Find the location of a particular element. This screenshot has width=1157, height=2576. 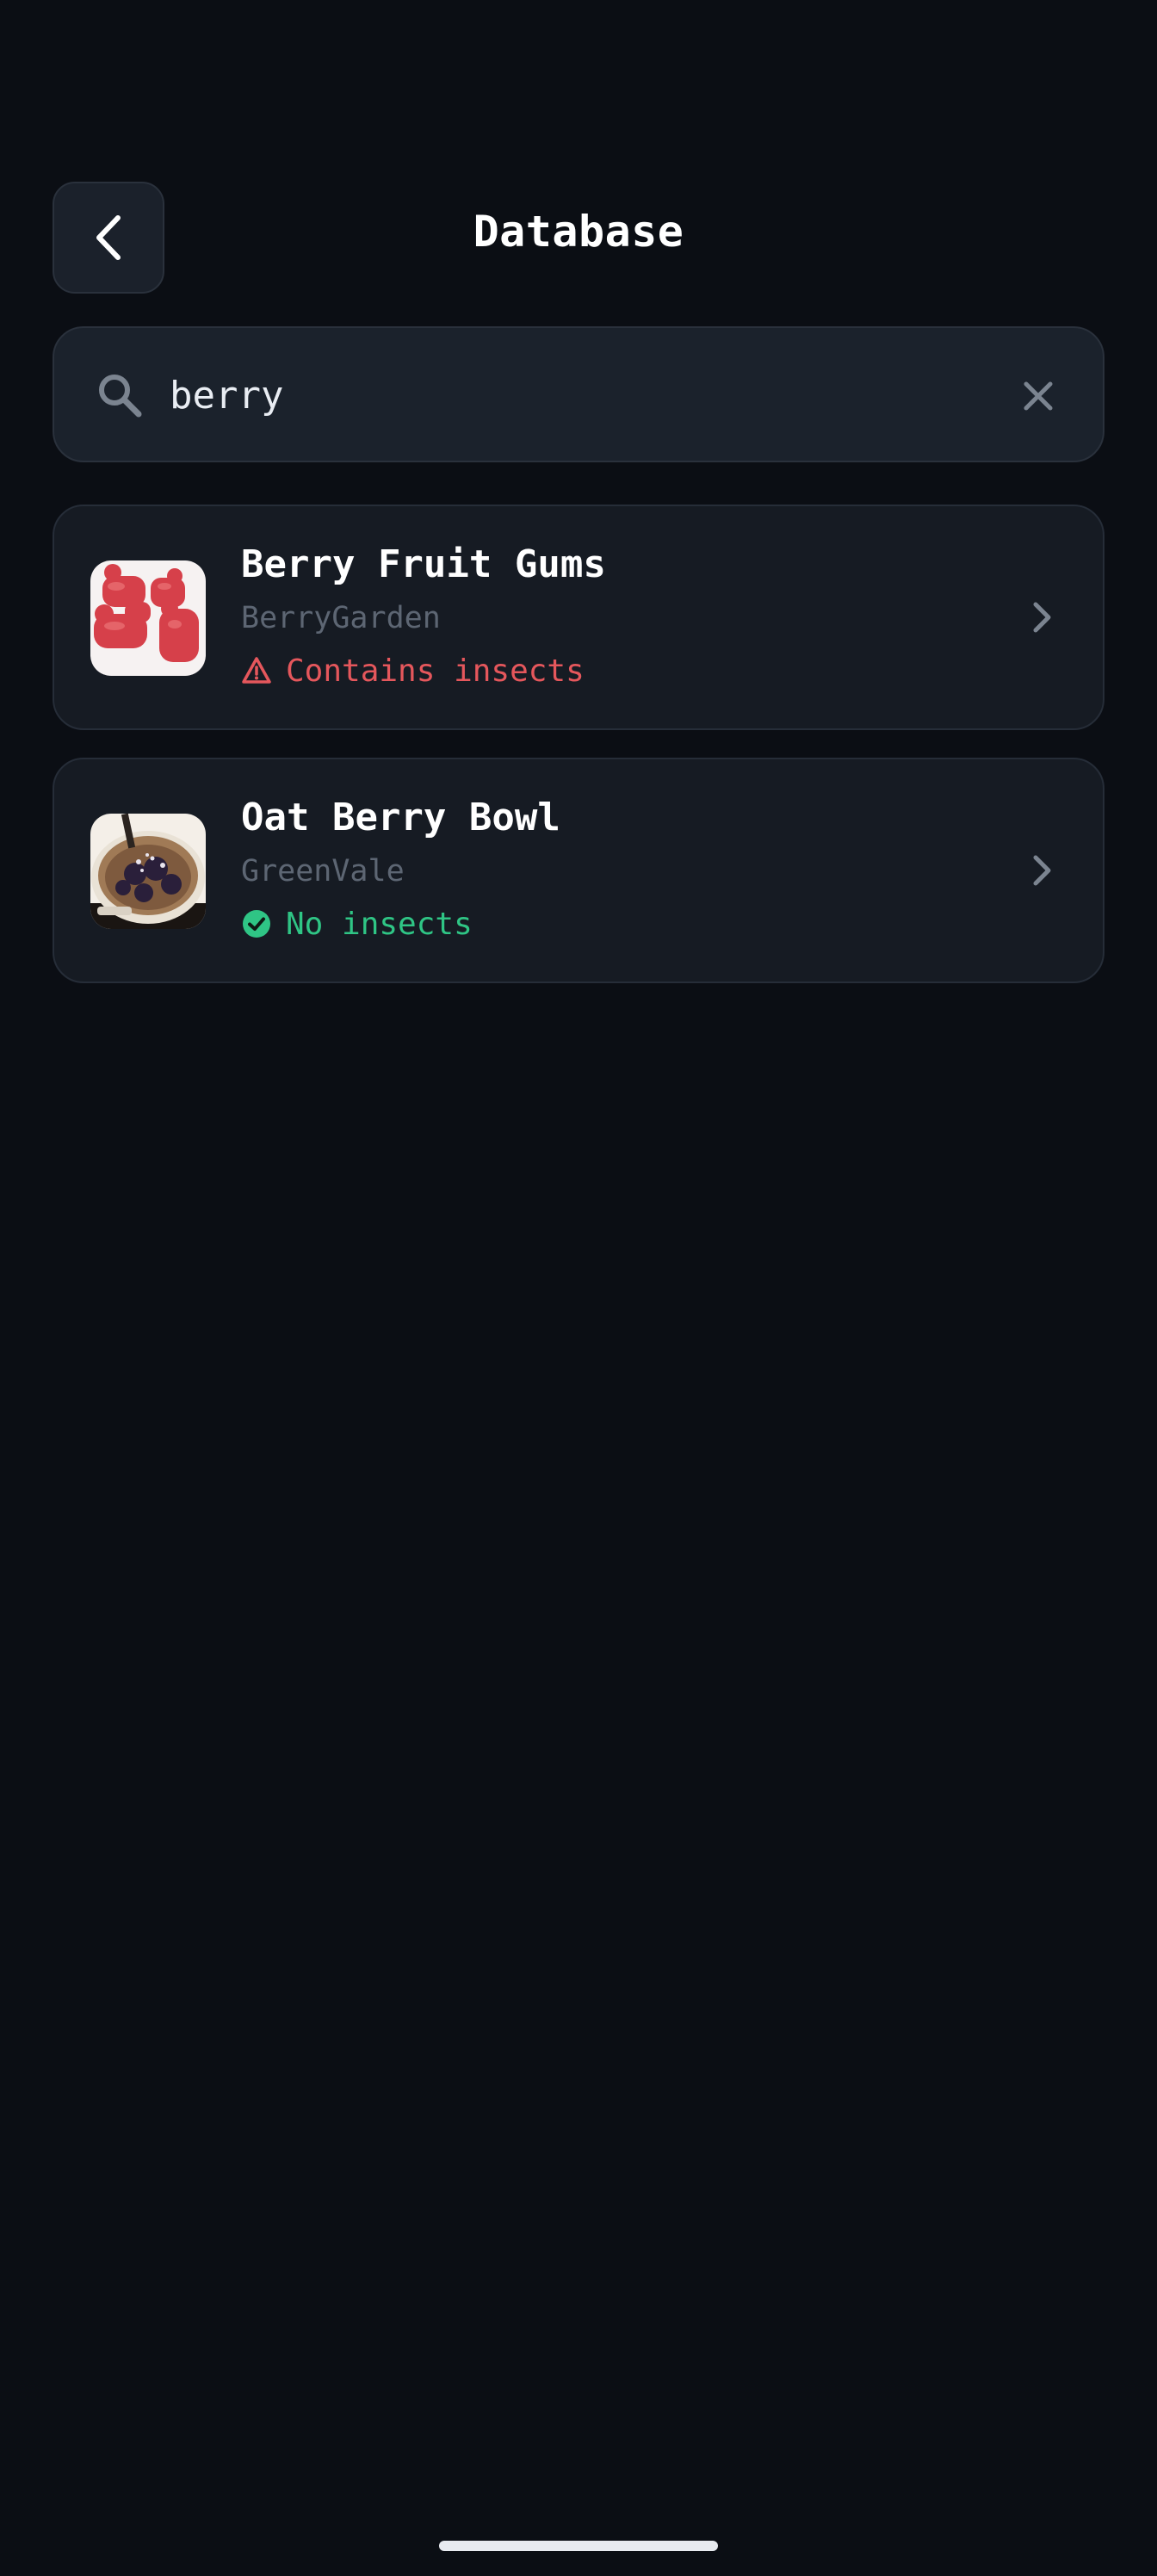

clear-search-button is located at coordinates (1038, 396).